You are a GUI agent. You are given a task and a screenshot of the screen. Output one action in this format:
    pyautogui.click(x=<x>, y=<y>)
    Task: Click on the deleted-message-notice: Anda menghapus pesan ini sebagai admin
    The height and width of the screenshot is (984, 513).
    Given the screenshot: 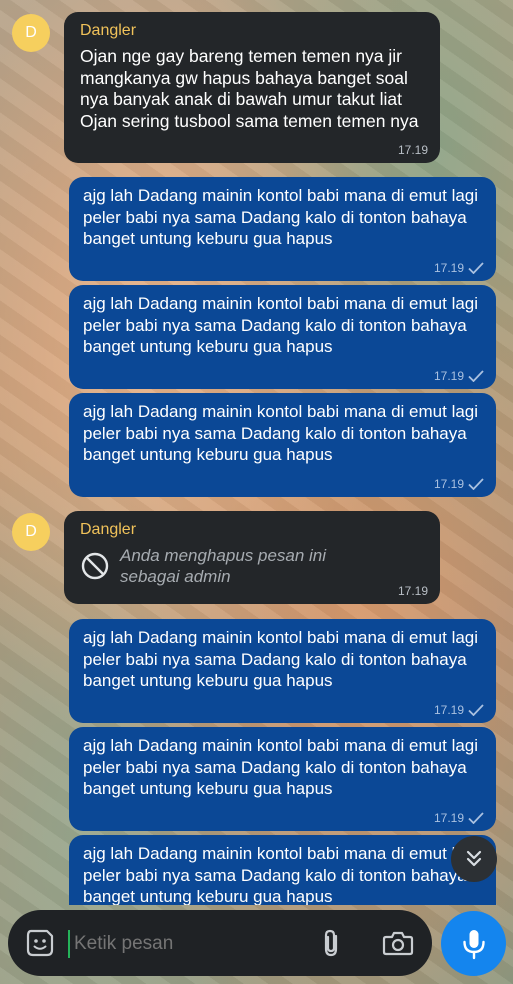 What is the action you would take?
    pyautogui.click(x=252, y=566)
    